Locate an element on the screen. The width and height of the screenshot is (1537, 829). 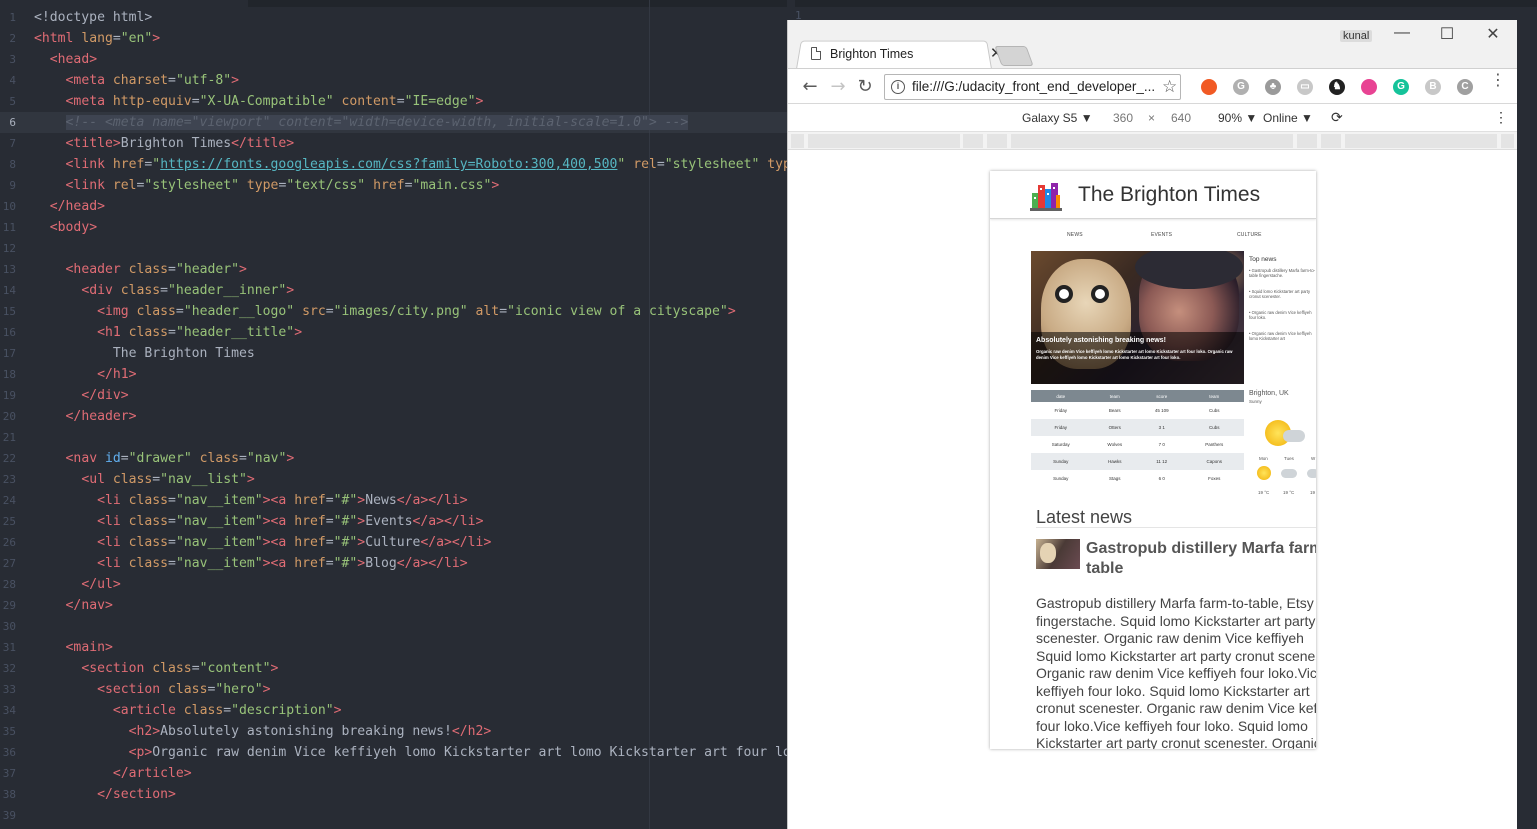
code-text: <ul class="nav__list"> is located at coordinates (144, 479).